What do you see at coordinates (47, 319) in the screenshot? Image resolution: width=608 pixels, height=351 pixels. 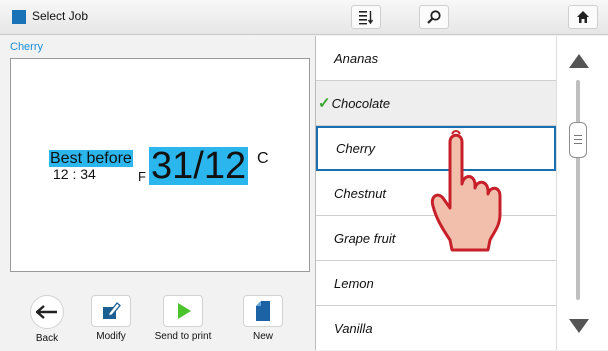 I see `back-button: Back` at bounding box center [47, 319].